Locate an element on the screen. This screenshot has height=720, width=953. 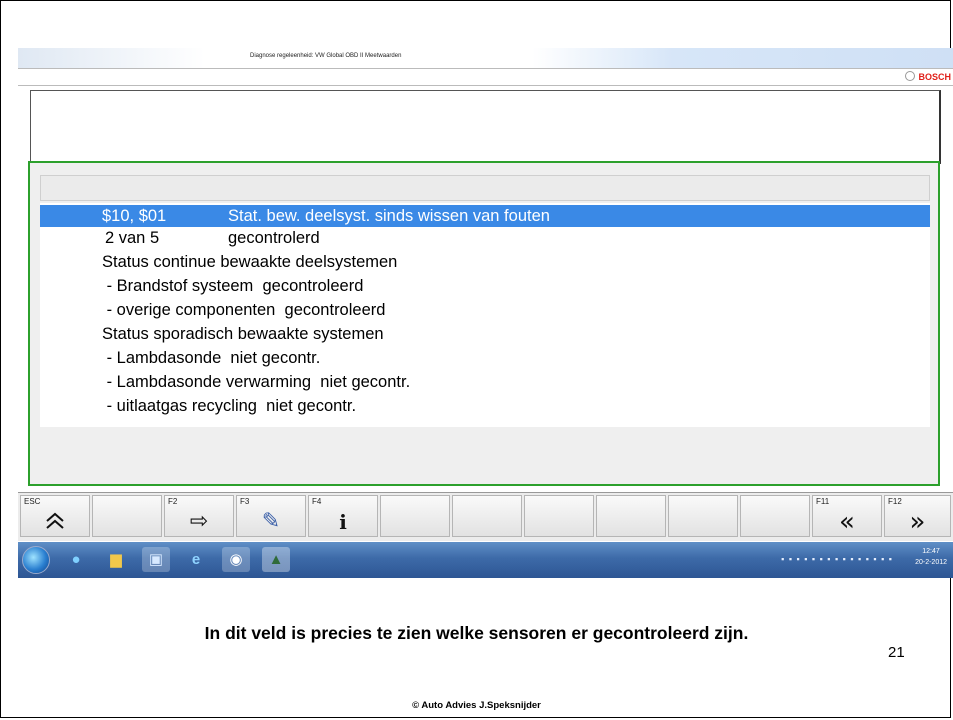
list-header is located at coordinates (485, 188).